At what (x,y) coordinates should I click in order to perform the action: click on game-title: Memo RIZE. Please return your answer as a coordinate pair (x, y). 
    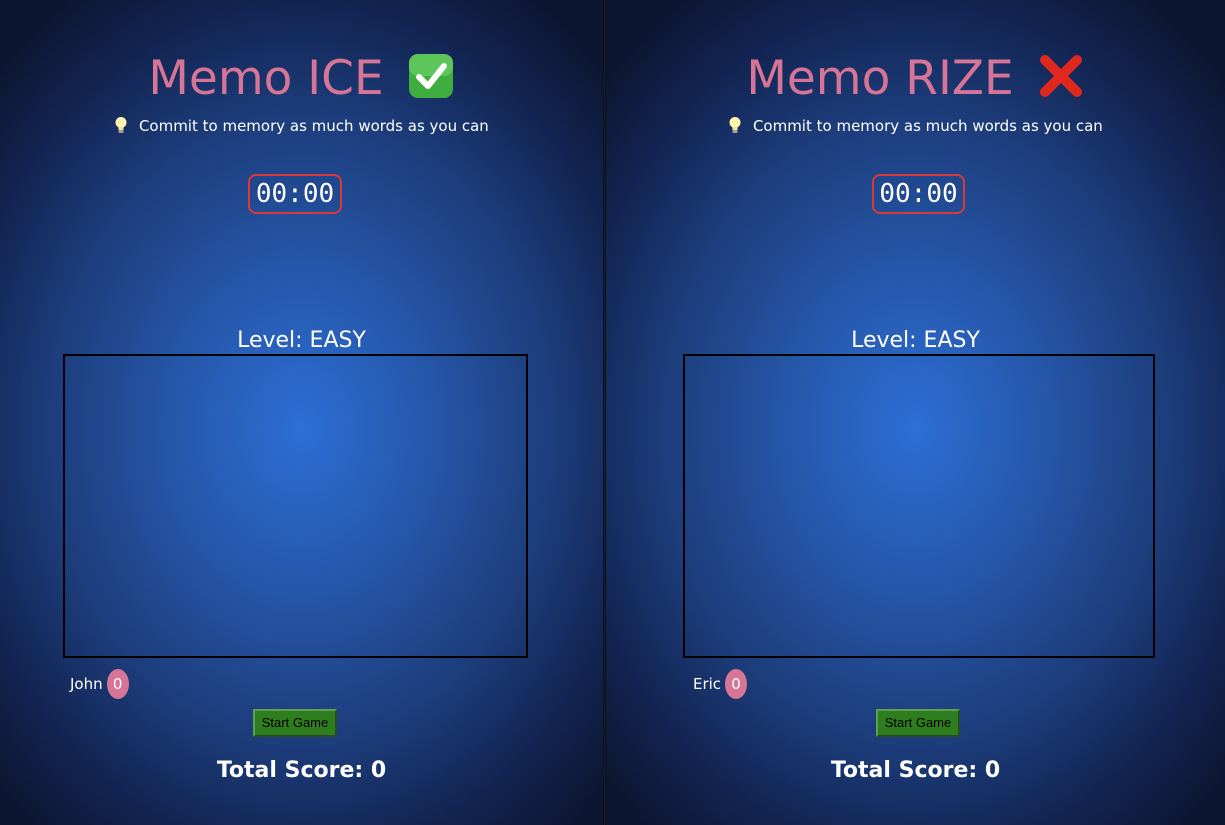
    Looking at the image, I should click on (915, 82).